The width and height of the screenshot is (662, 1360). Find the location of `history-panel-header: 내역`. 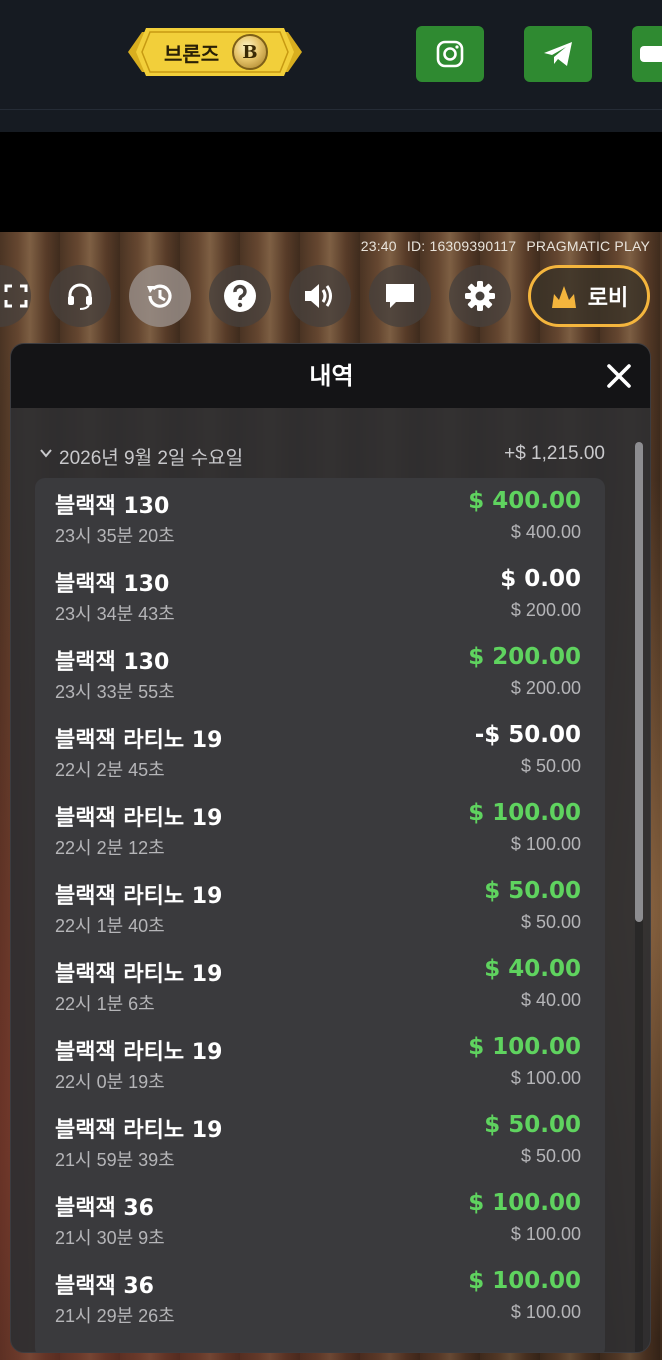

history-panel-header: 내역 is located at coordinates (330, 376).